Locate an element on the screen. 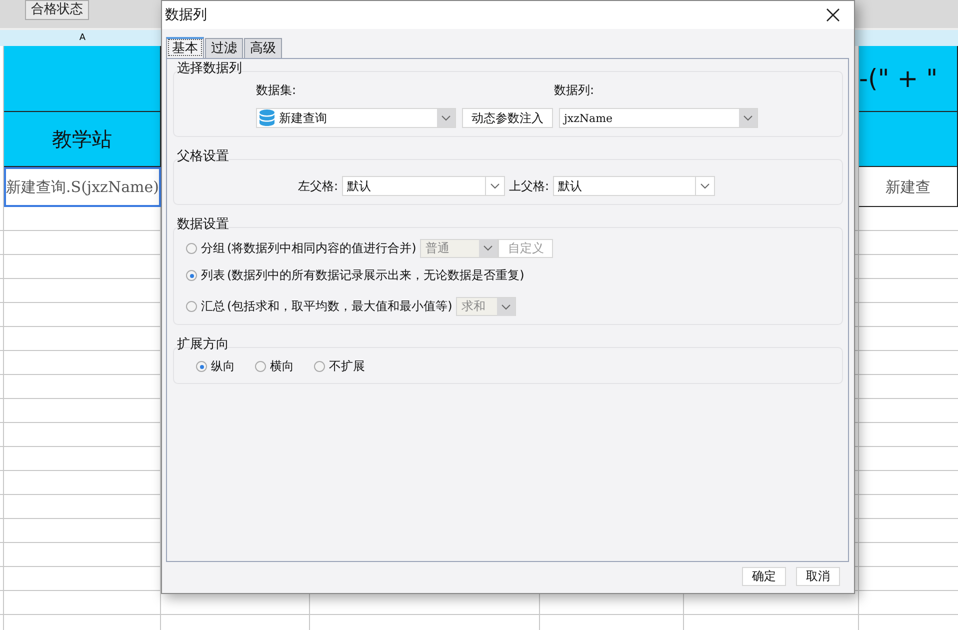  section-title: 扩展方向 is located at coordinates (203, 345).